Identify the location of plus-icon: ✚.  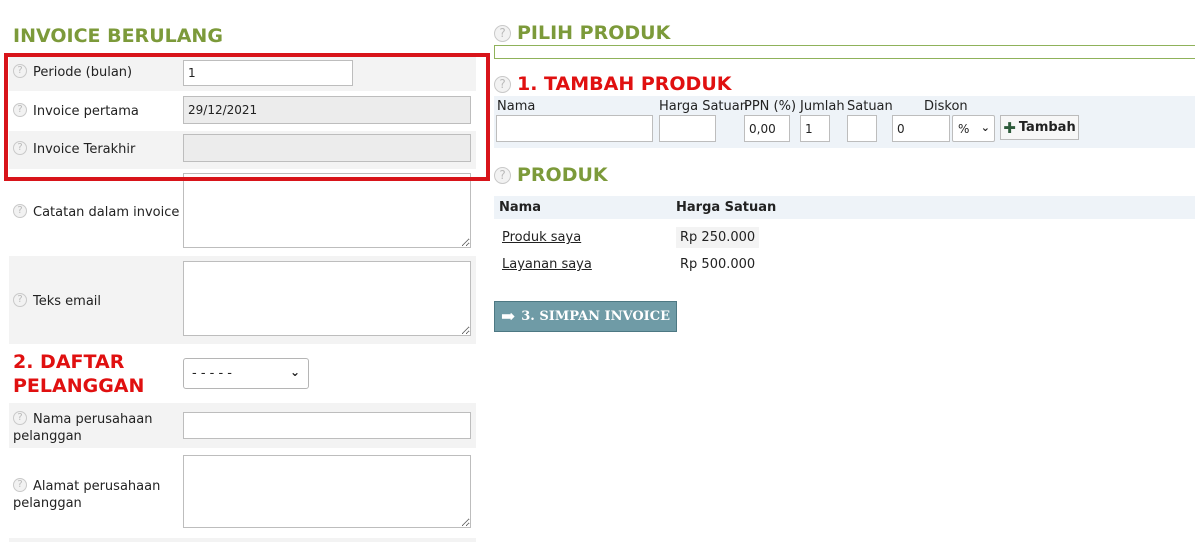
(1009, 127).